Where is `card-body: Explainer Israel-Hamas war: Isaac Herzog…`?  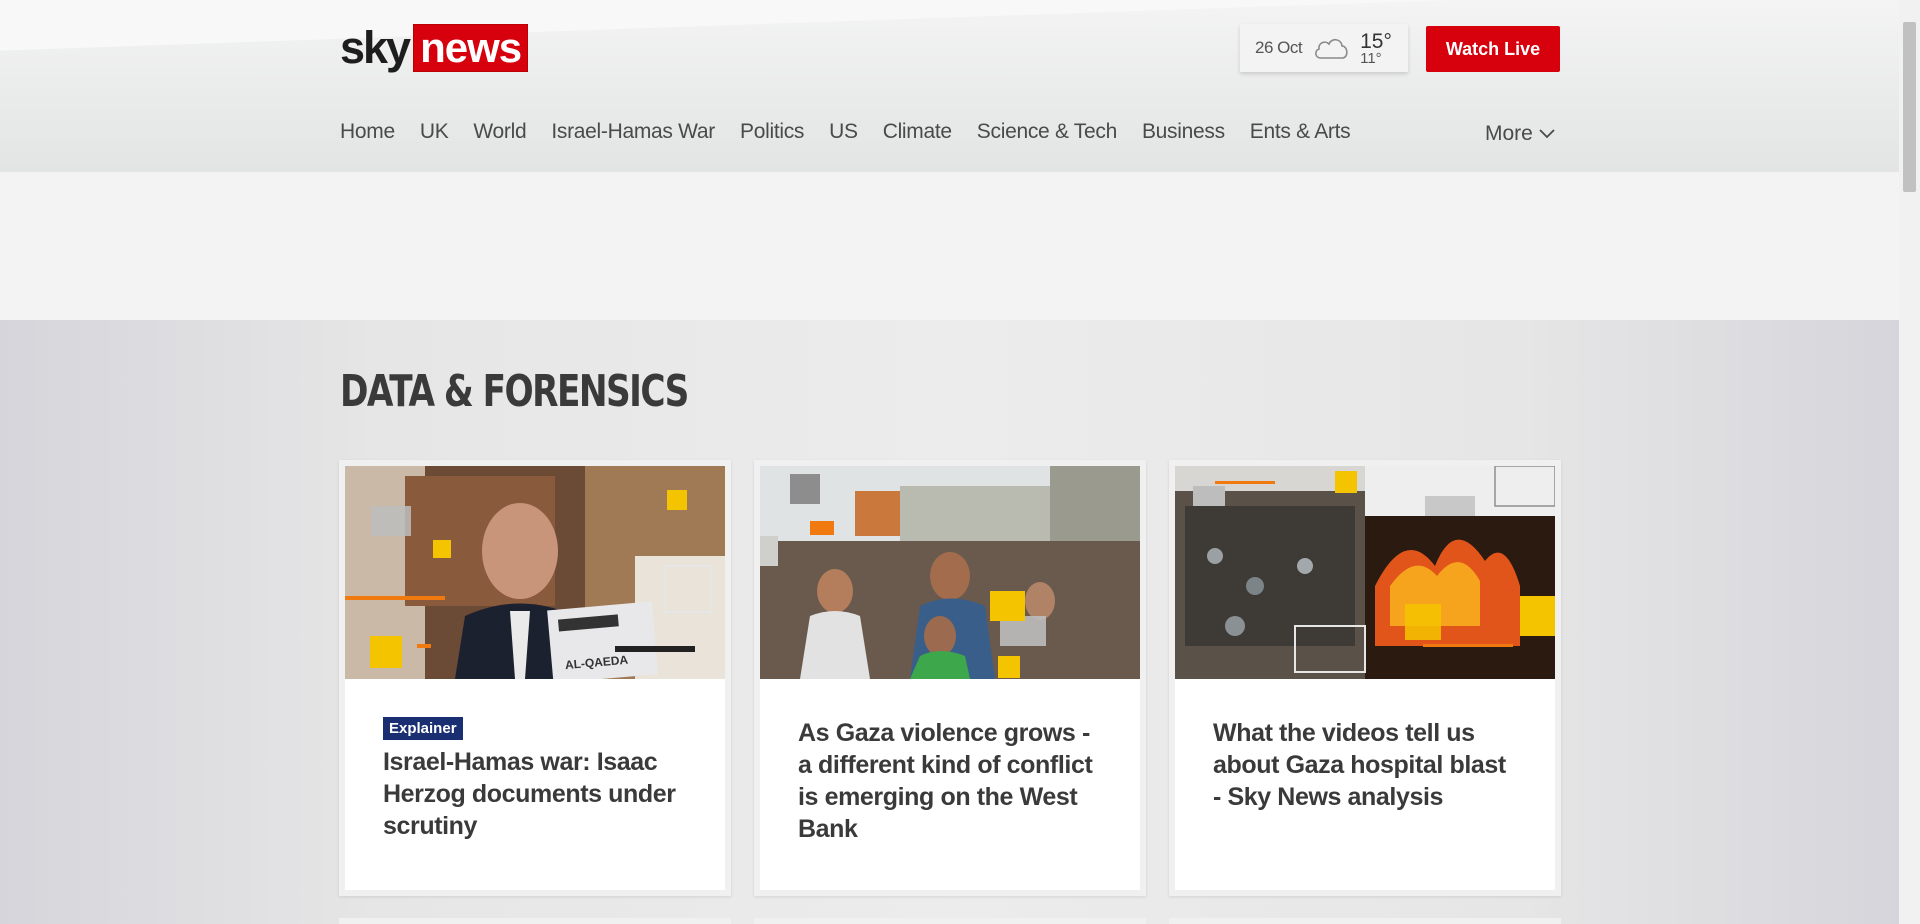 card-body: Explainer Israel-Hamas war: Isaac Herzog… is located at coordinates (535, 760).